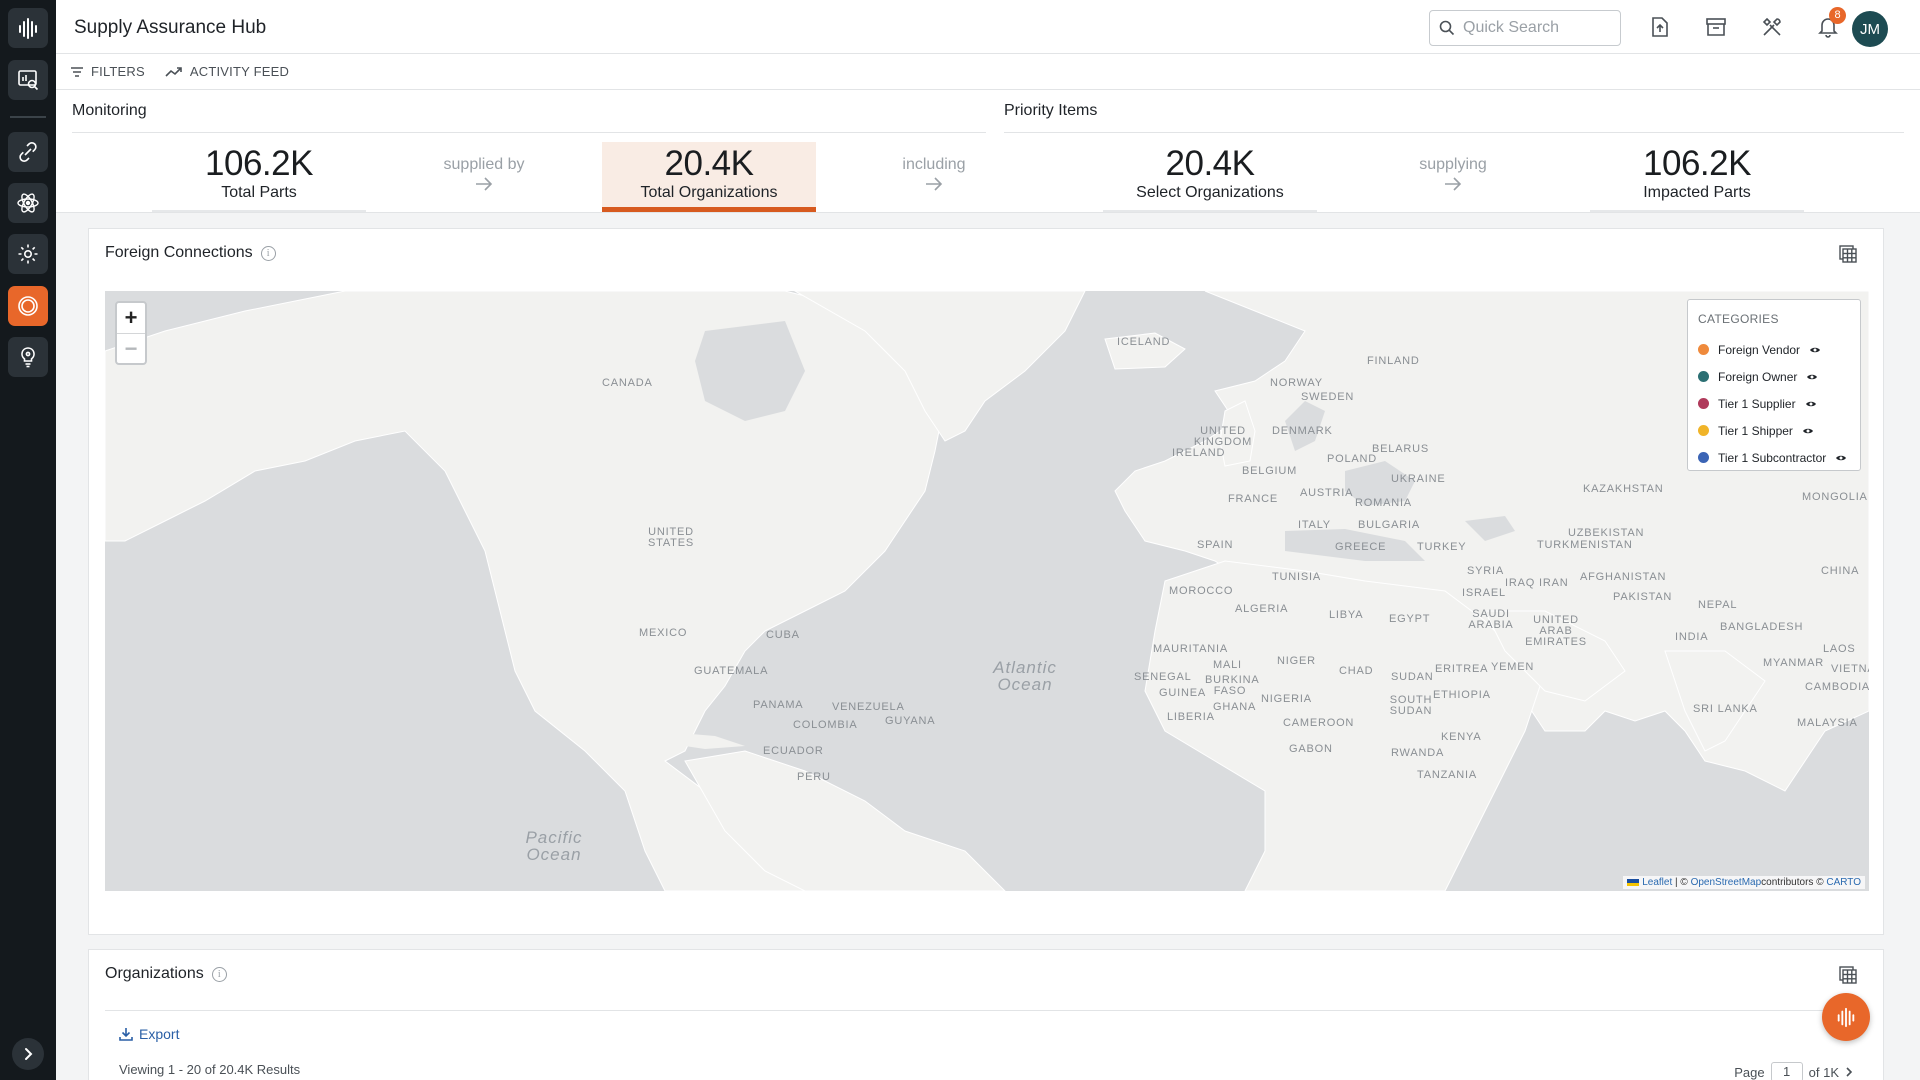 The height and width of the screenshot is (1080, 1920). Describe the element at coordinates (1513, 667) in the screenshot. I see `map-label-yemen: YEMEN` at that location.